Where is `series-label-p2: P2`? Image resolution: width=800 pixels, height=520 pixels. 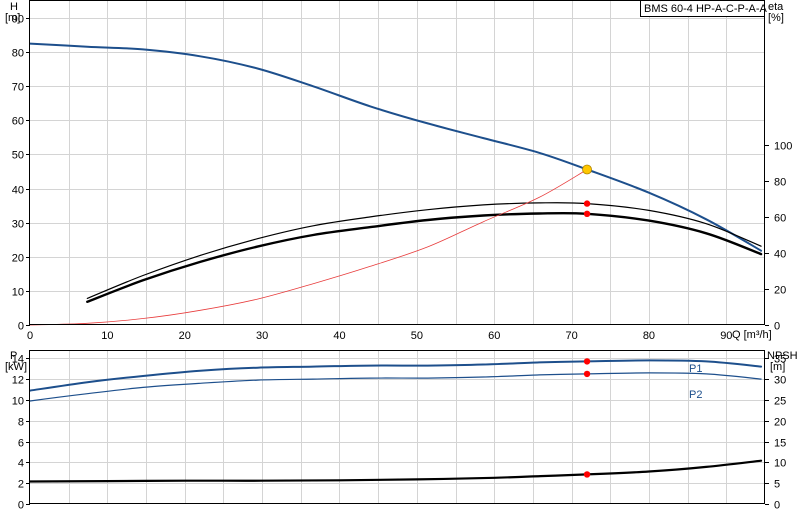 series-label-p2: P2 is located at coordinates (695, 395).